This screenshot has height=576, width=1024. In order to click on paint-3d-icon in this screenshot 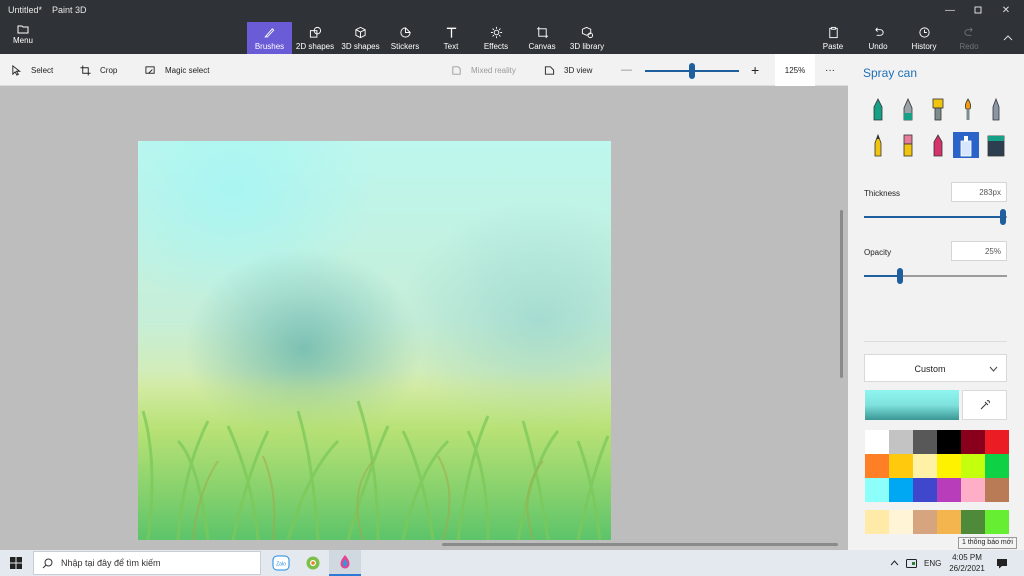, I will do `click(345, 562)`.